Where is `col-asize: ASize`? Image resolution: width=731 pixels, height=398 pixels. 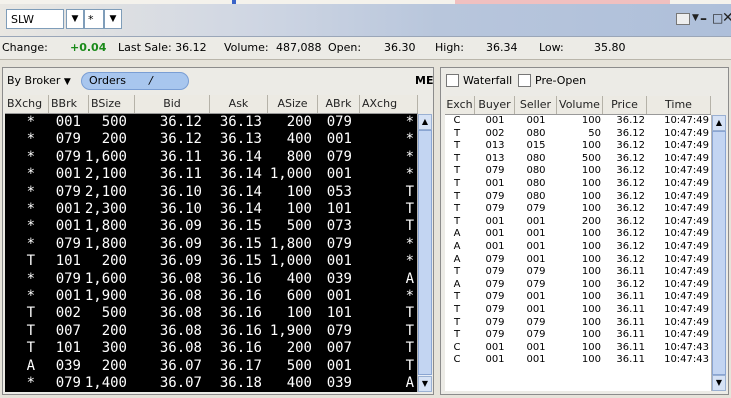
col-asize: ASize is located at coordinates (293, 104).